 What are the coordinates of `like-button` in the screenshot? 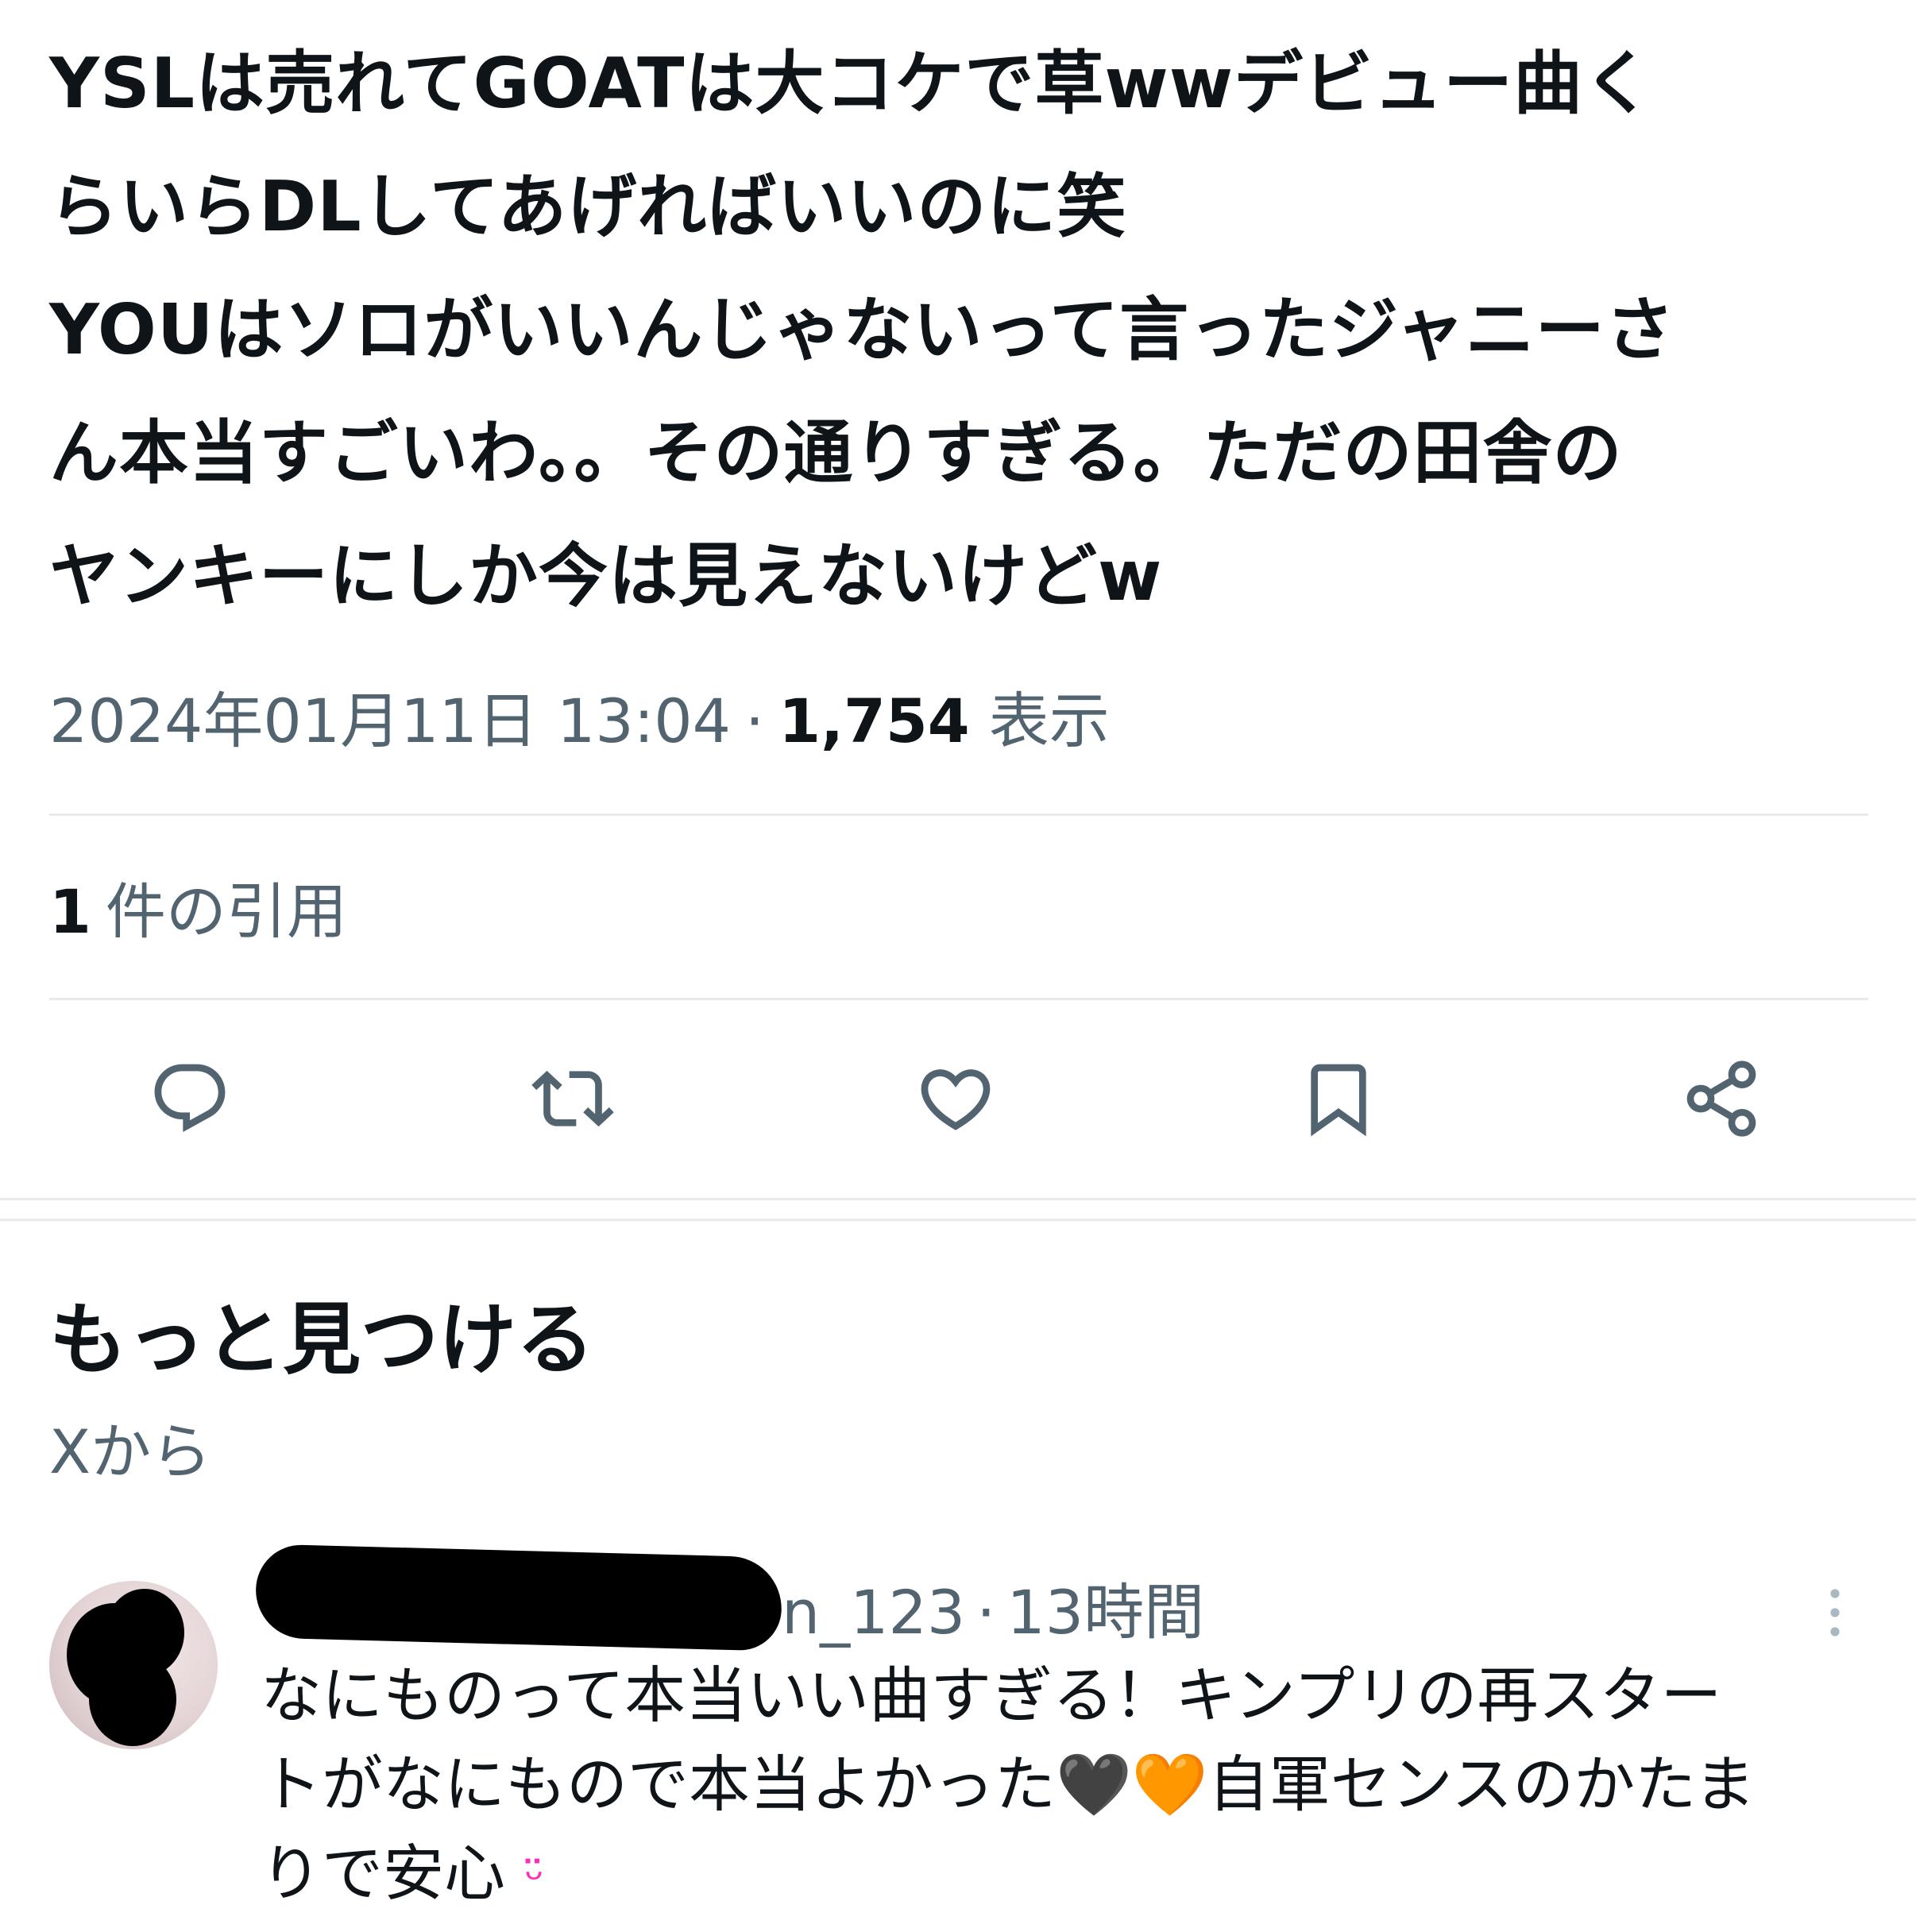 It's located at (956, 1098).